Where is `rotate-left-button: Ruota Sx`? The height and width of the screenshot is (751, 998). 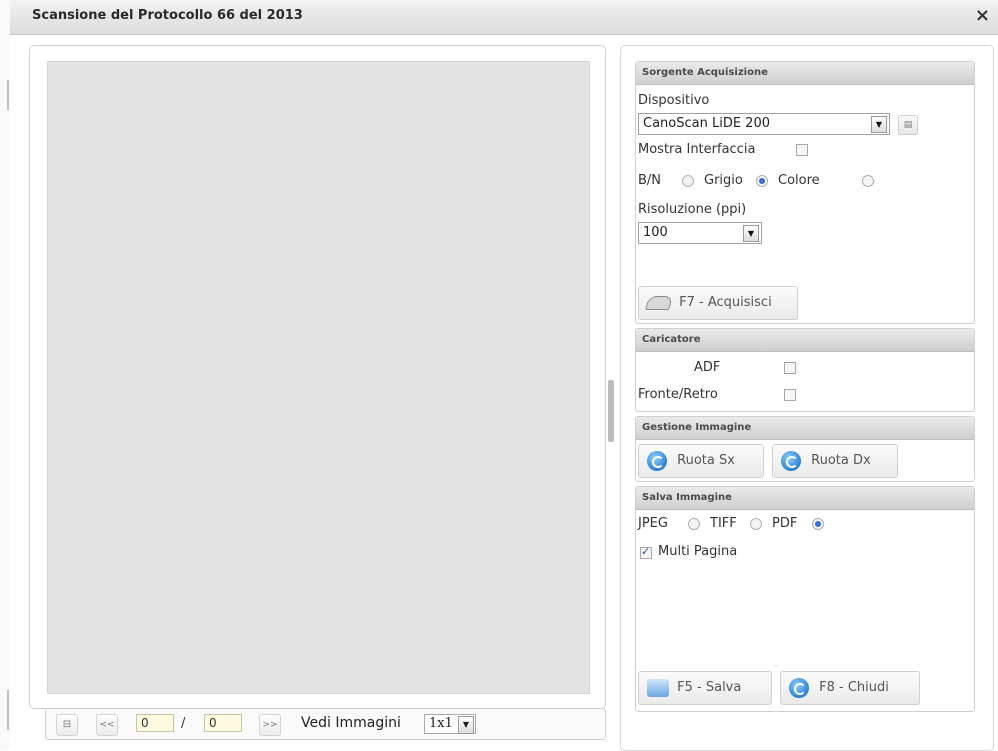 rotate-left-button: Ruota Sx is located at coordinates (701, 461).